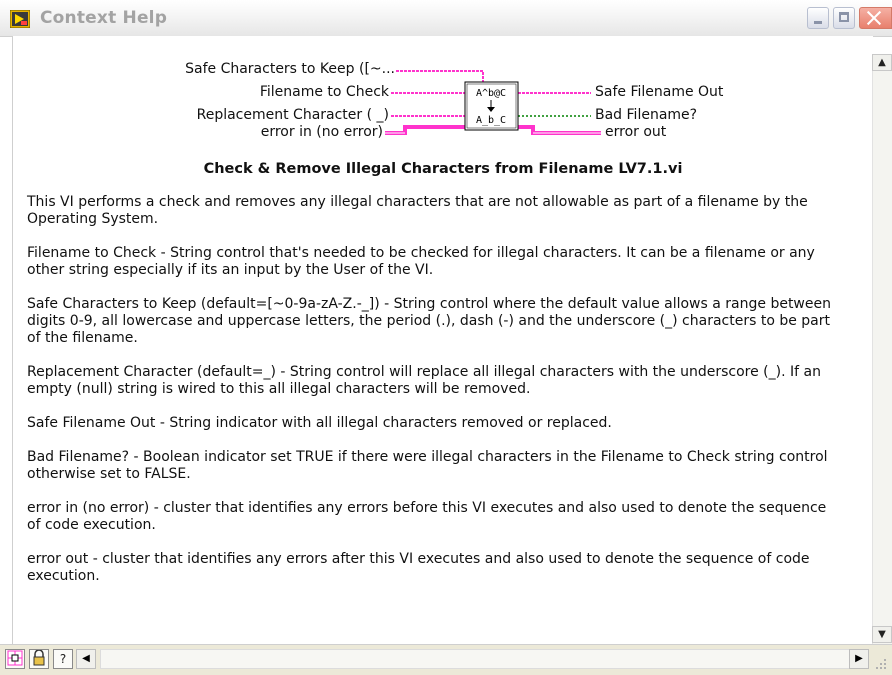 Image resolution: width=892 pixels, height=675 pixels. Describe the element at coordinates (646, 115) in the screenshot. I see `output-bad-filename-label: Bad Filename?` at that location.